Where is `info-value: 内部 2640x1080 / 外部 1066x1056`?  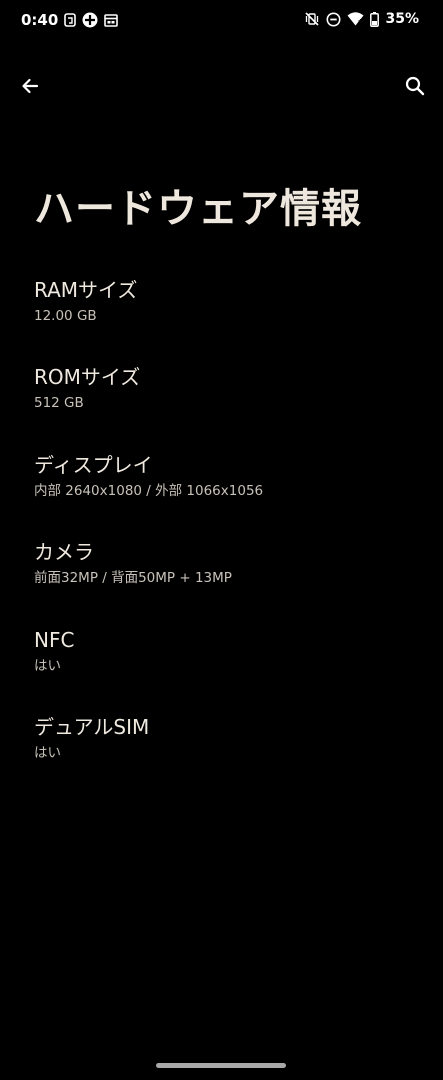 info-value: 内部 2640x1080 / 外部 1066x1056 is located at coordinates (149, 490).